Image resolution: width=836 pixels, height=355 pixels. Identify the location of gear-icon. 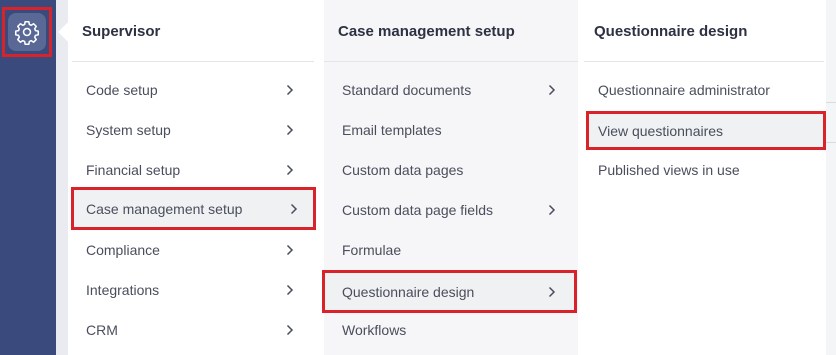
(27, 32).